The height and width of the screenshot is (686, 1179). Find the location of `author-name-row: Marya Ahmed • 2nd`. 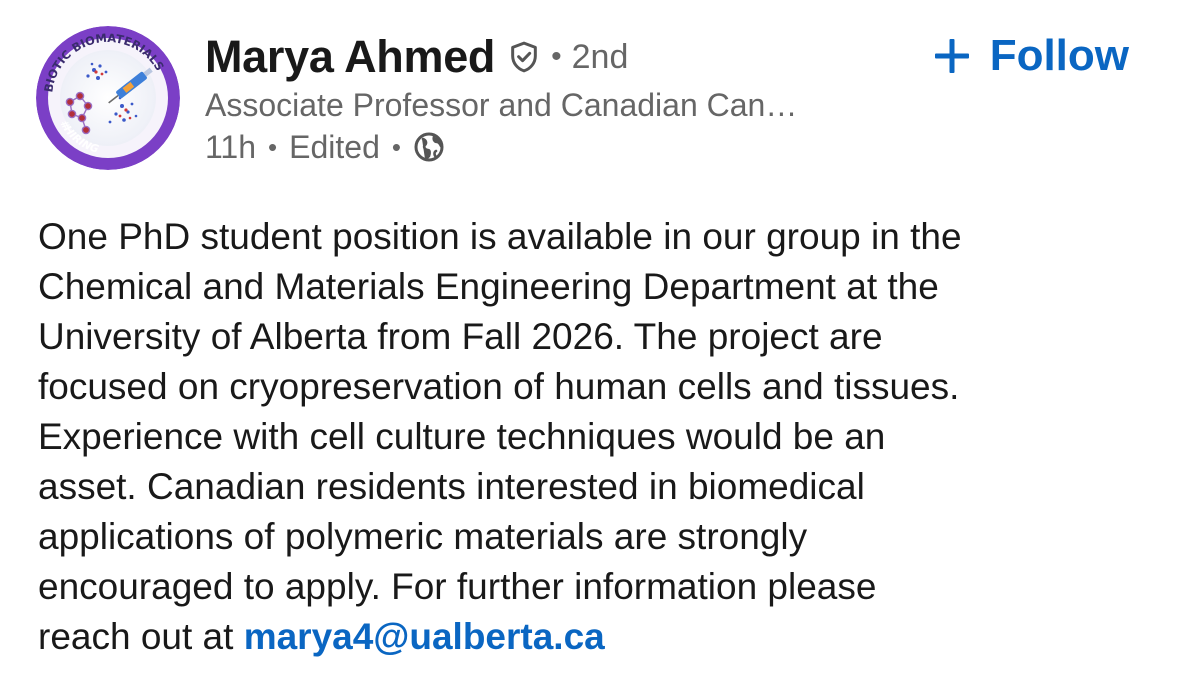

author-name-row: Marya Ahmed • 2nd is located at coordinates (416, 57).